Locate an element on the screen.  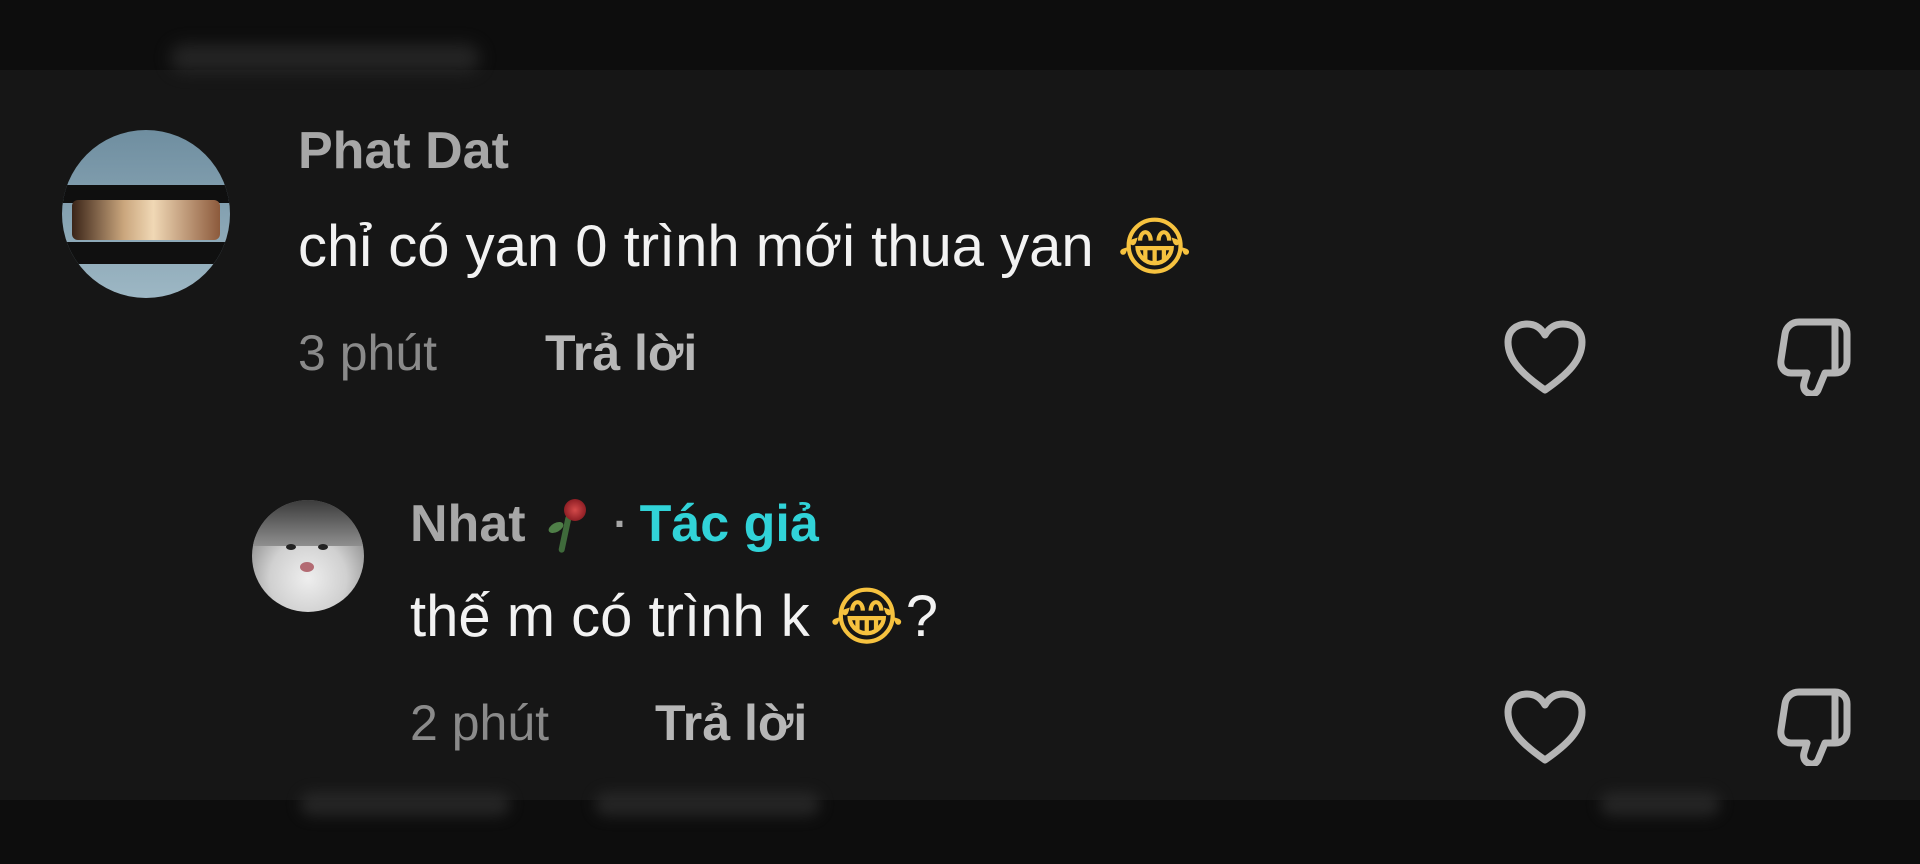
comment-time: 2 phút is located at coordinates (480, 723).